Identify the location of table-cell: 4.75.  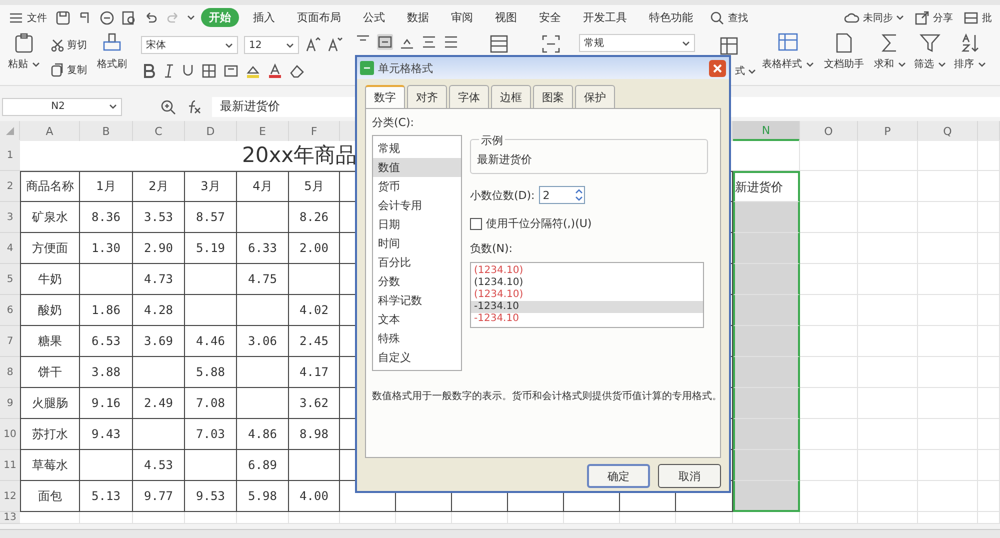
(263, 279).